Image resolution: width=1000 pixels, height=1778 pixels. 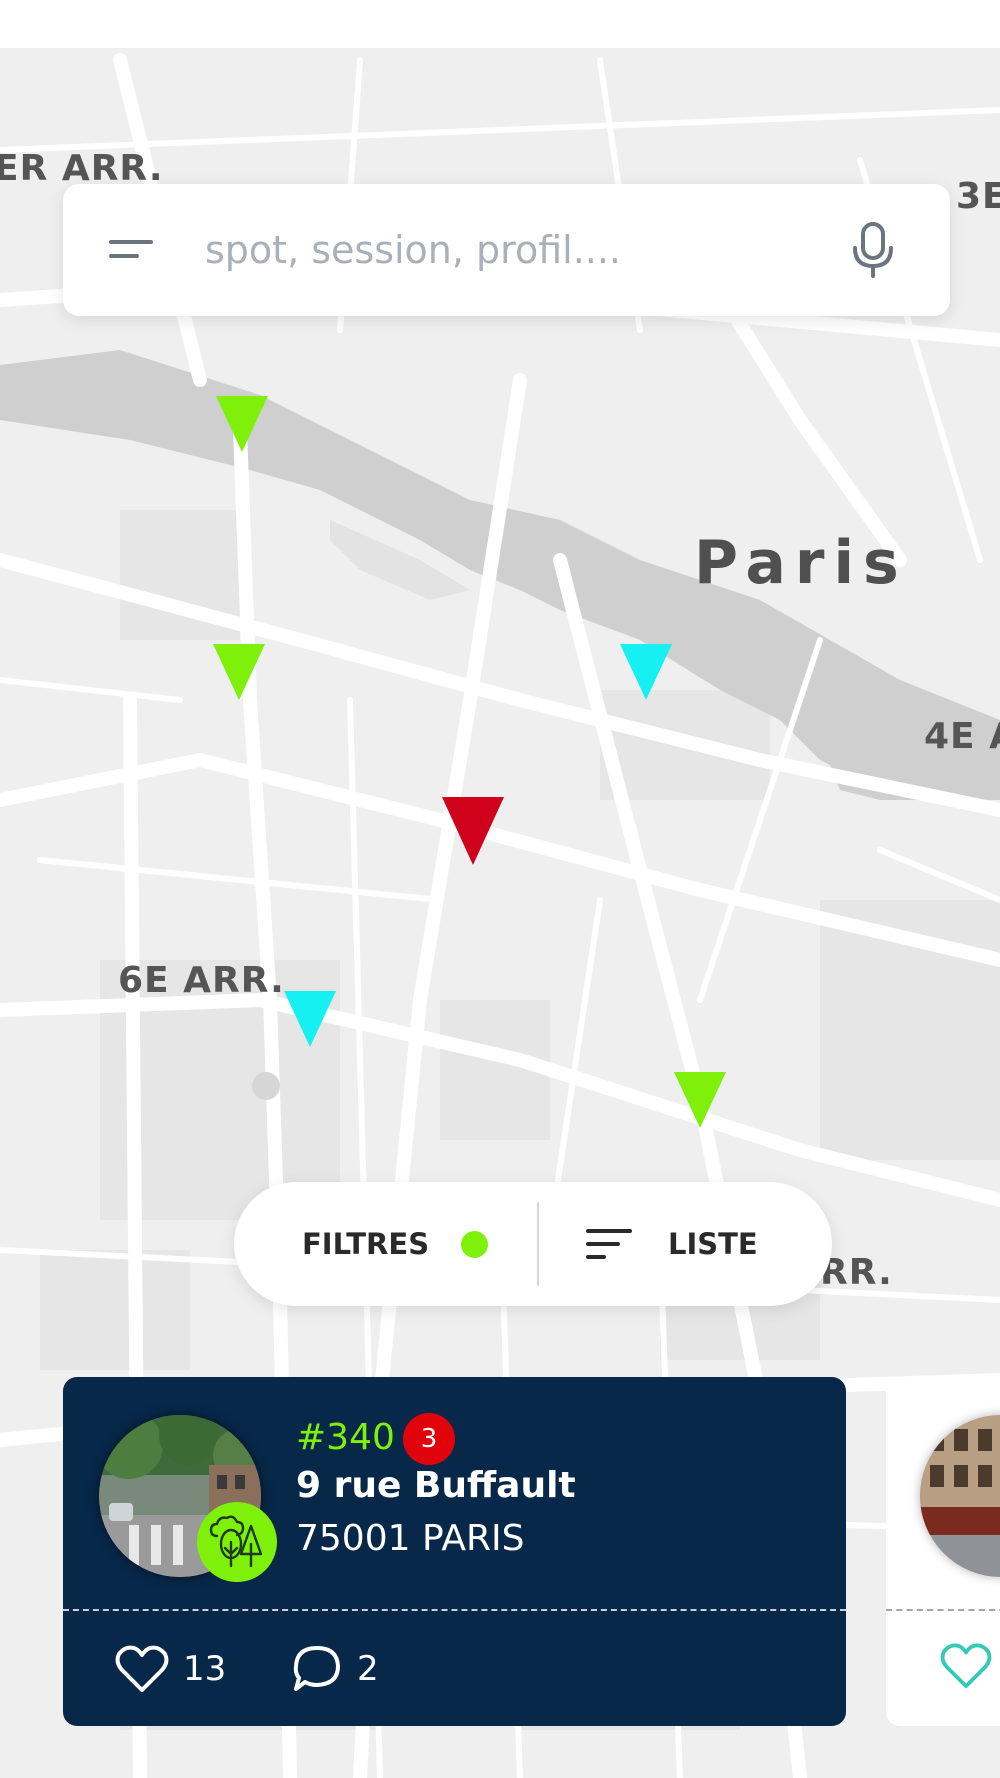 I want to click on active-filter-indicator, so click(x=475, y=1244).